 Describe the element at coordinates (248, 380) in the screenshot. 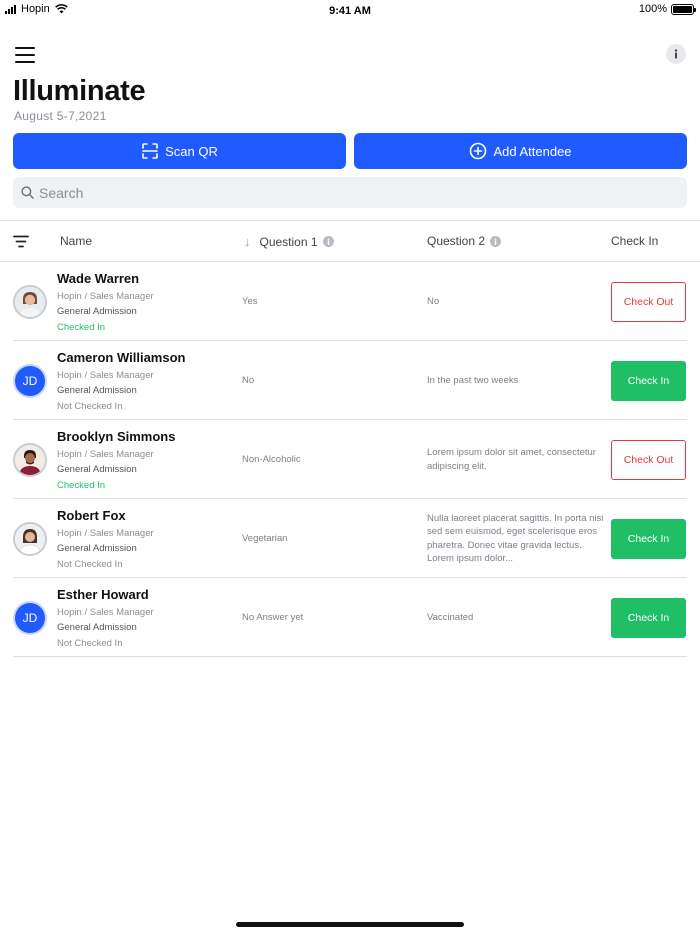

I see `question1-answer: No` at that location.